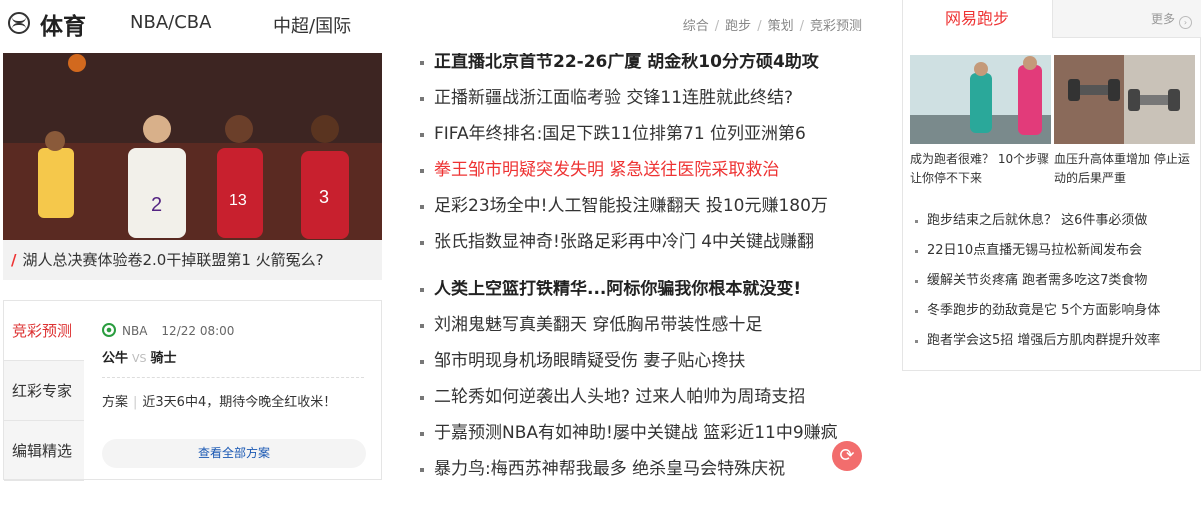  I want to click on sub-nav: 综合 / 跑步 / 策划 / 竞彩预测, so click(772, 26).